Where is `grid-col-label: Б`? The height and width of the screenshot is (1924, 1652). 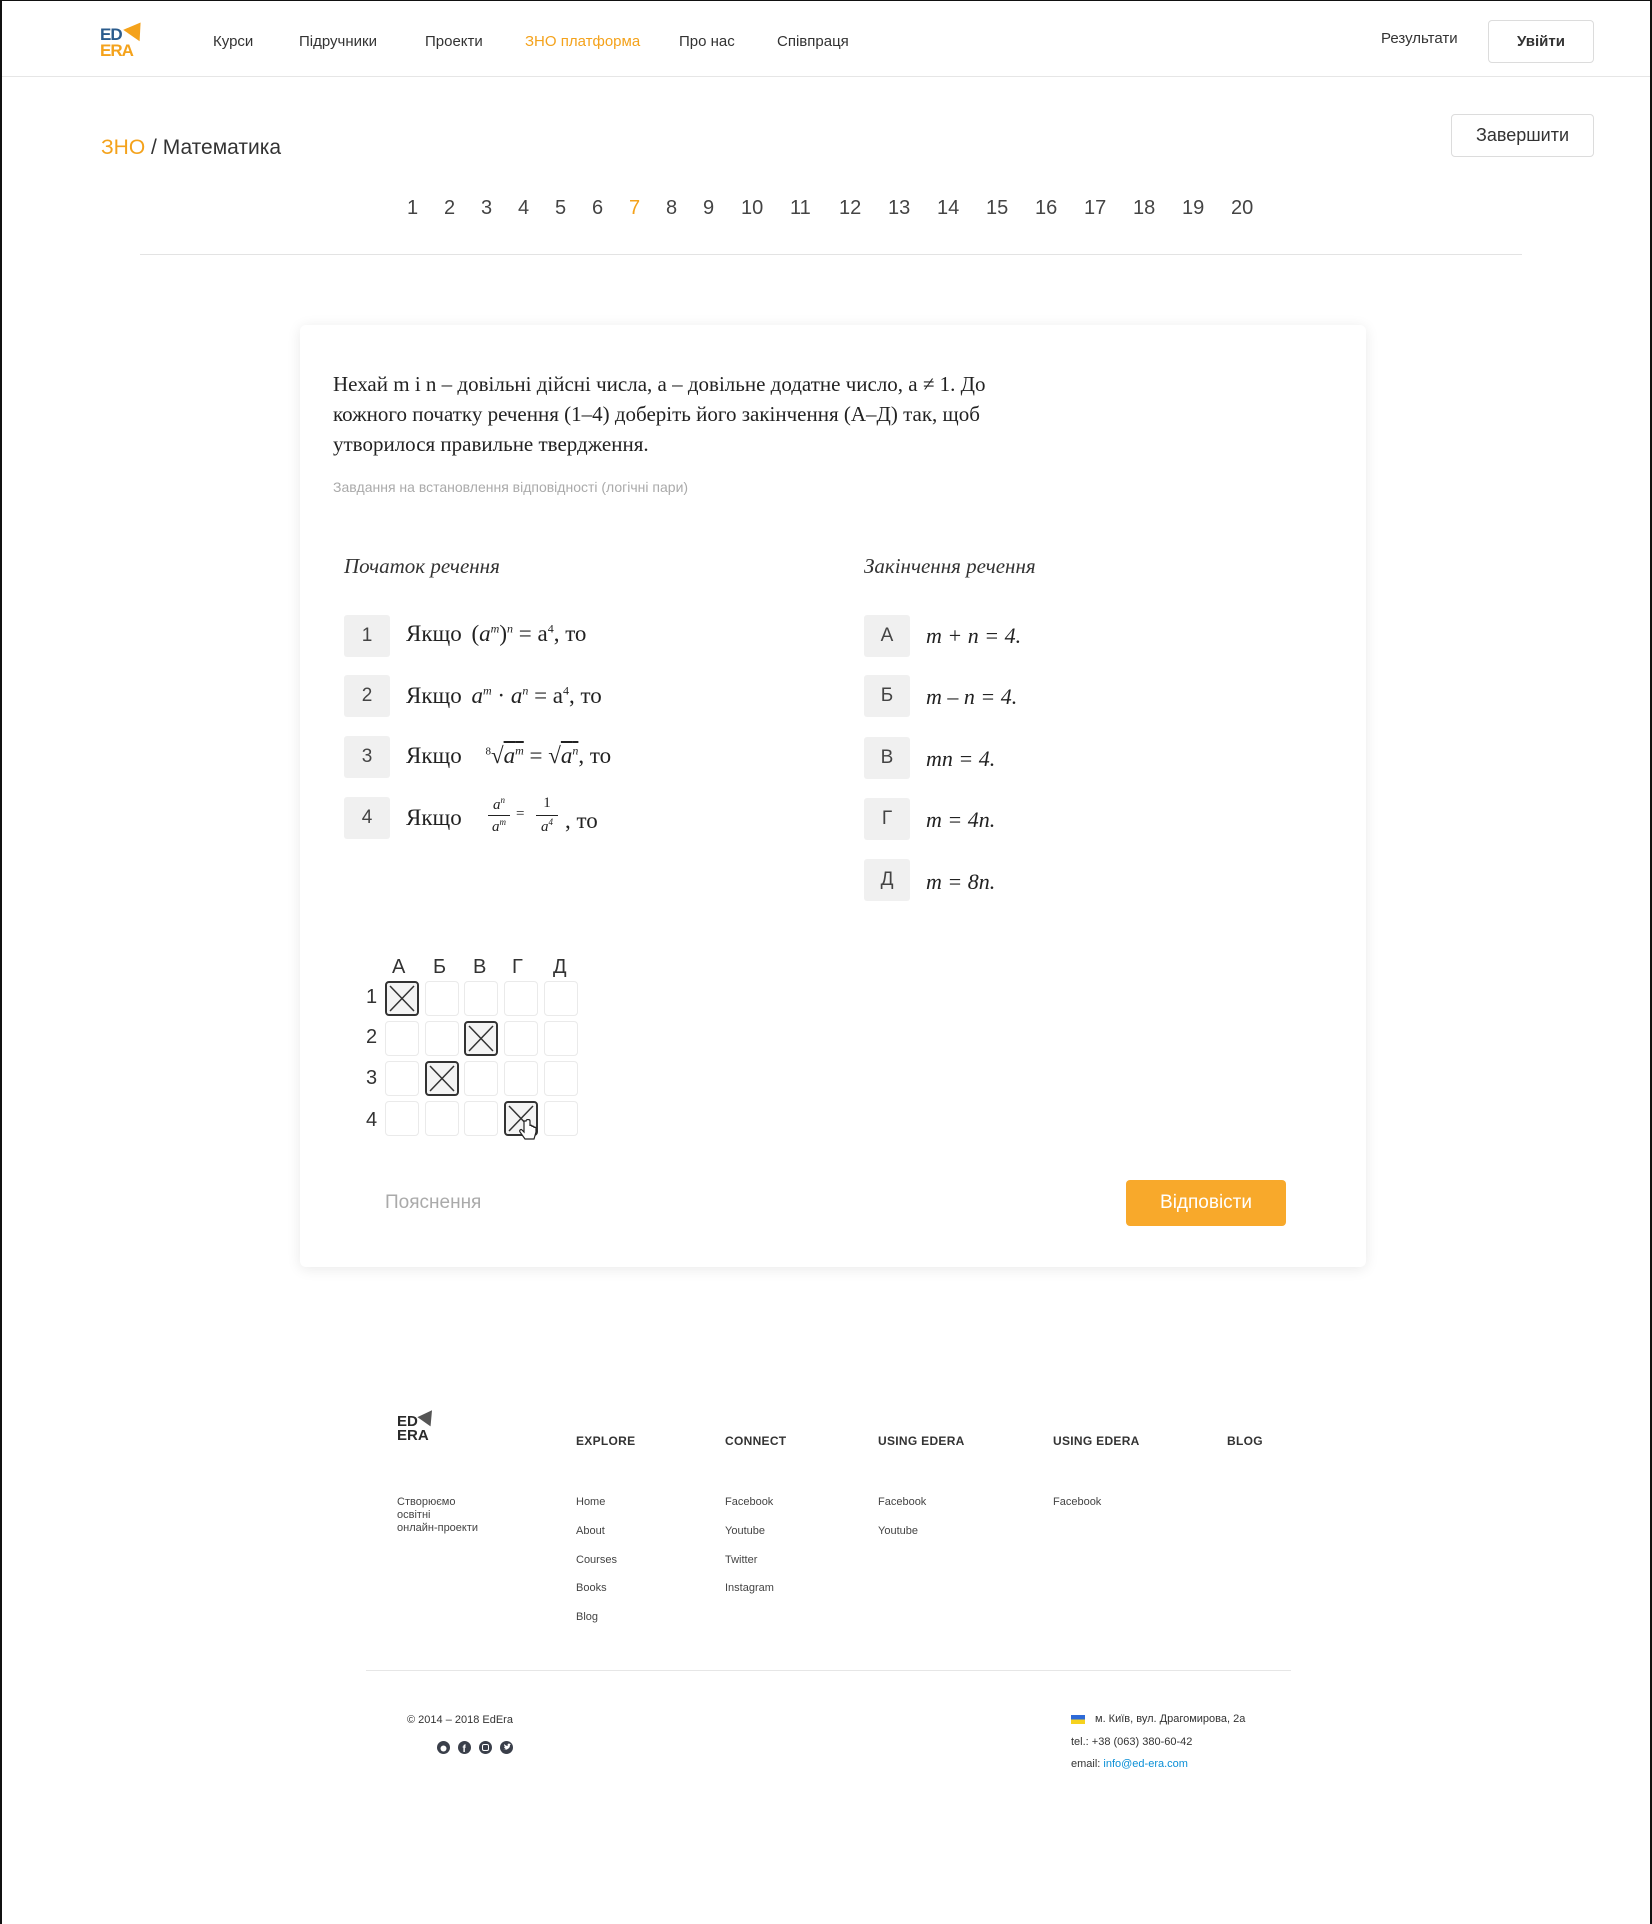 grid-col-label: Б is located at coordinates (440, 967).